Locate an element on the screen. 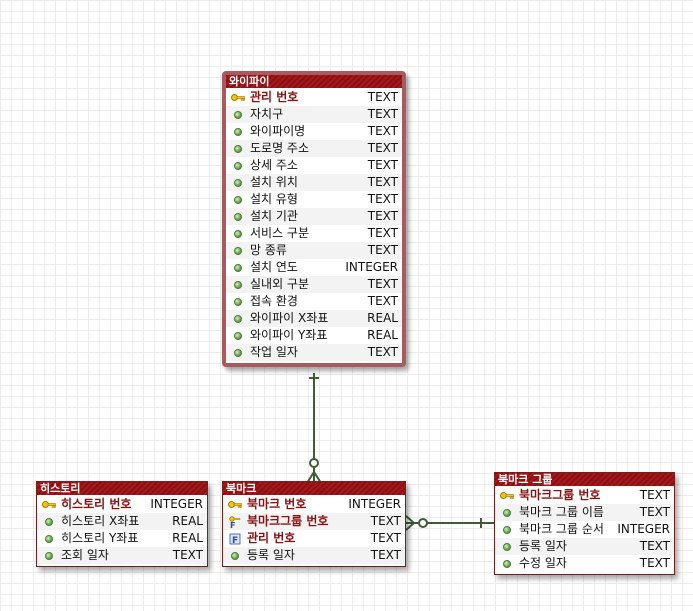  column-row: 설치 위치 TEXT is located at coordinates (314, 182).